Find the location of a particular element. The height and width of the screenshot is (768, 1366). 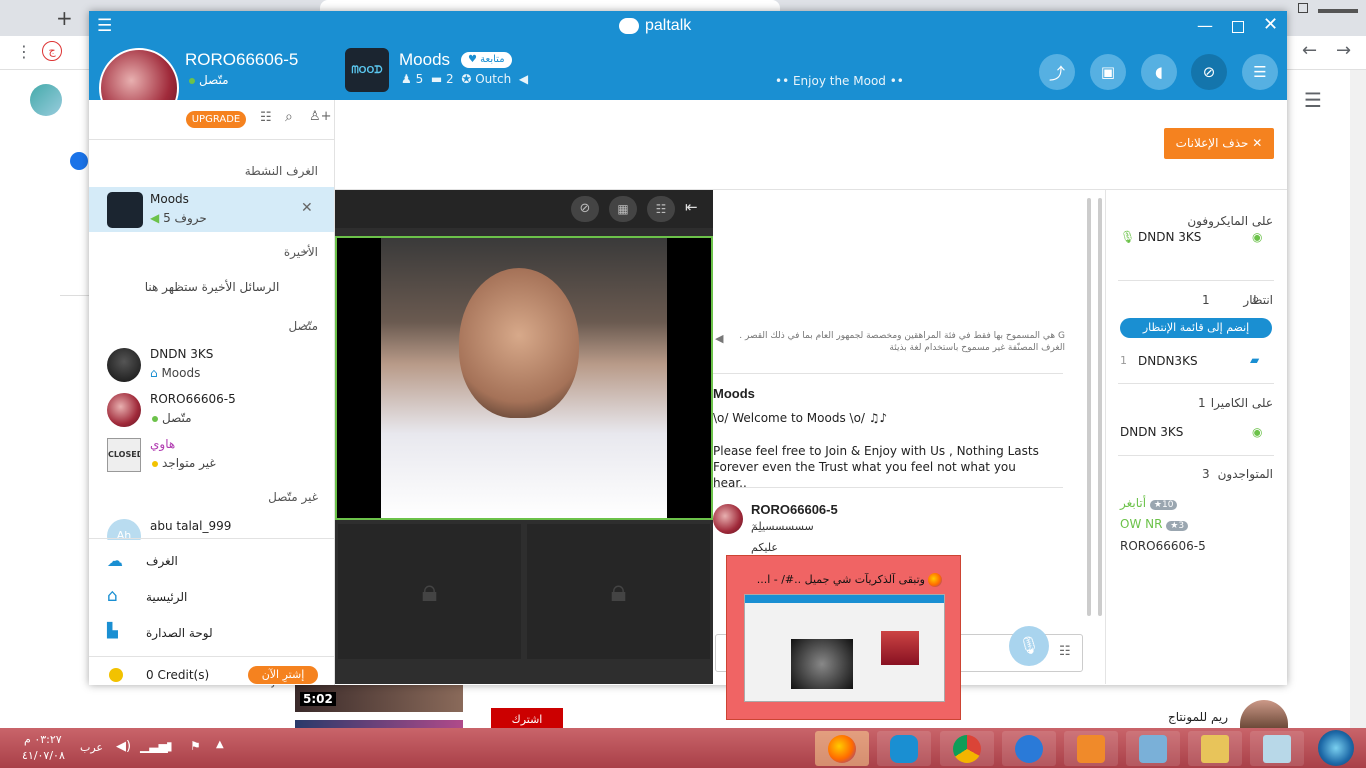

mic-button: 🎙︎ is located at coordinates (1029, 646).